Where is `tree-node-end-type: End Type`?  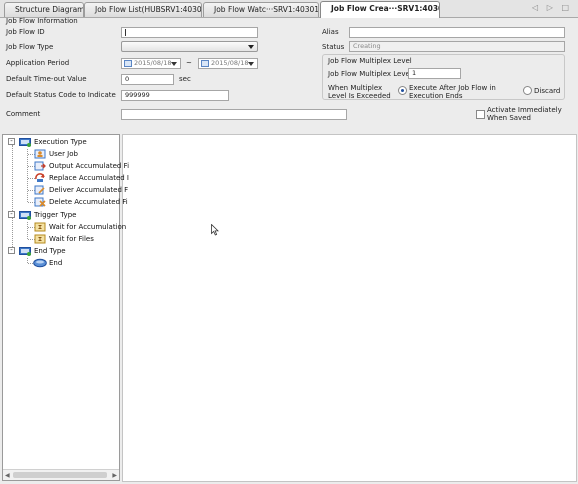 tree-node-end-type: End Type is located at coordinates (50, 251).